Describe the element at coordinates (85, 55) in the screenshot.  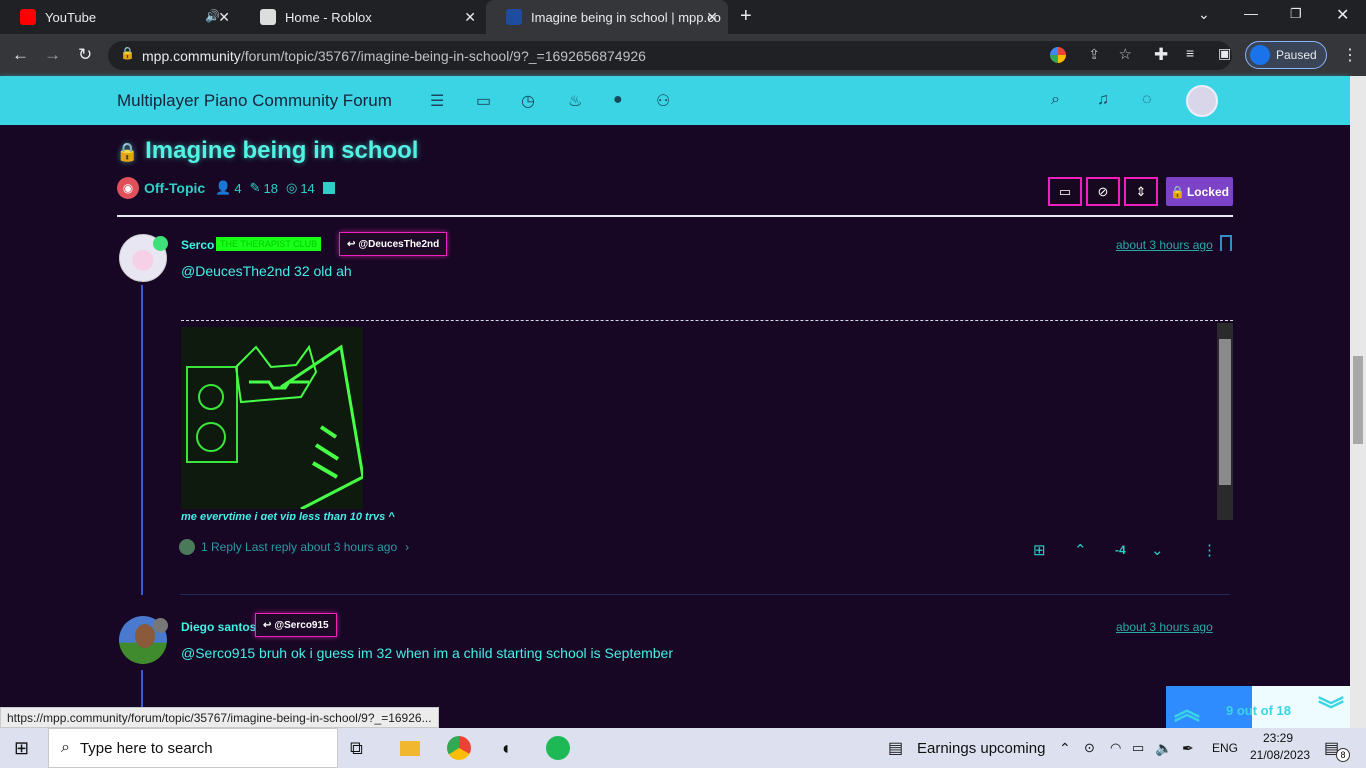
I see `reload-icon: ↻` at that location.